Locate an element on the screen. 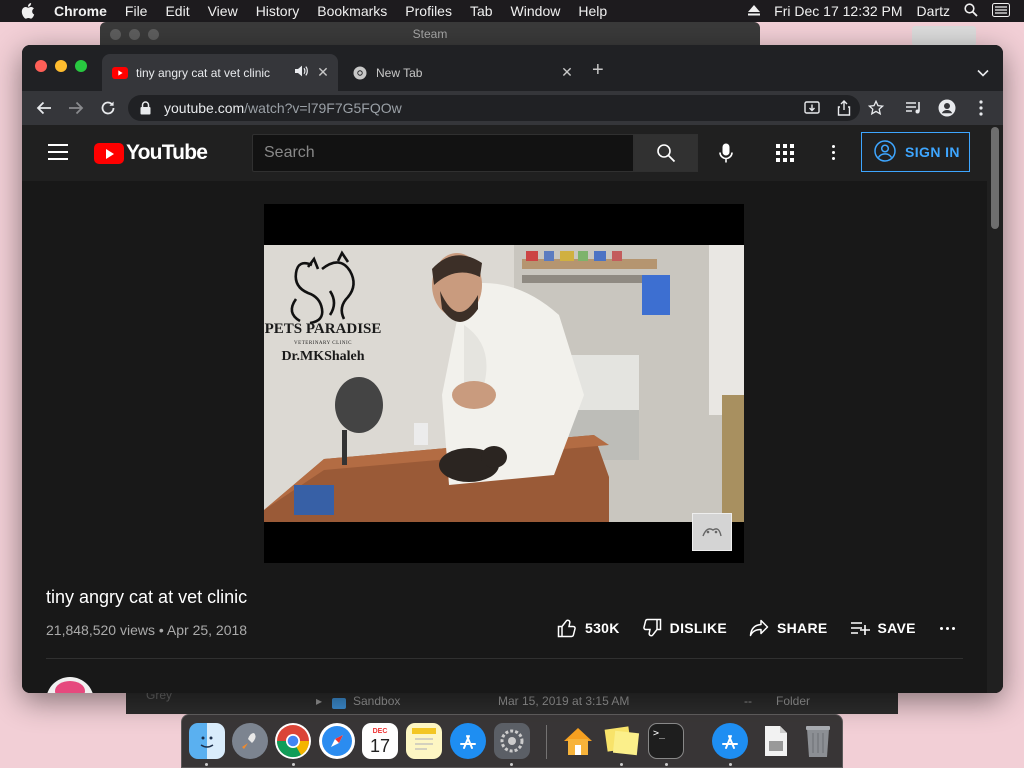 This screenshot has width=1024, height=768. media-controls-icon is located at coordinates (914, 108).